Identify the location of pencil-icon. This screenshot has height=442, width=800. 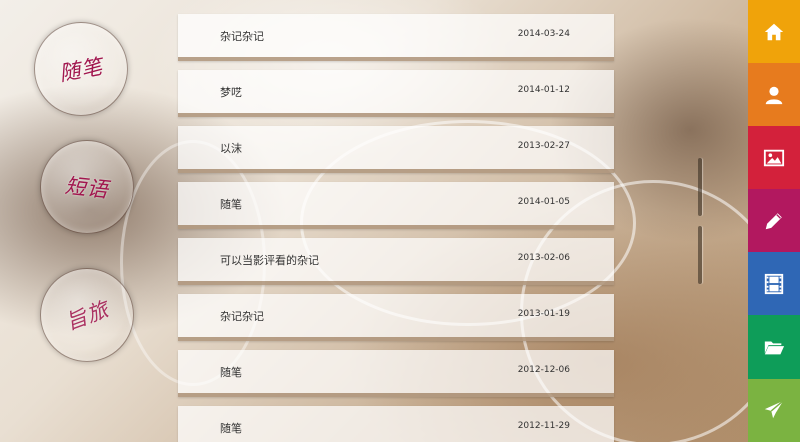
(773, 221).